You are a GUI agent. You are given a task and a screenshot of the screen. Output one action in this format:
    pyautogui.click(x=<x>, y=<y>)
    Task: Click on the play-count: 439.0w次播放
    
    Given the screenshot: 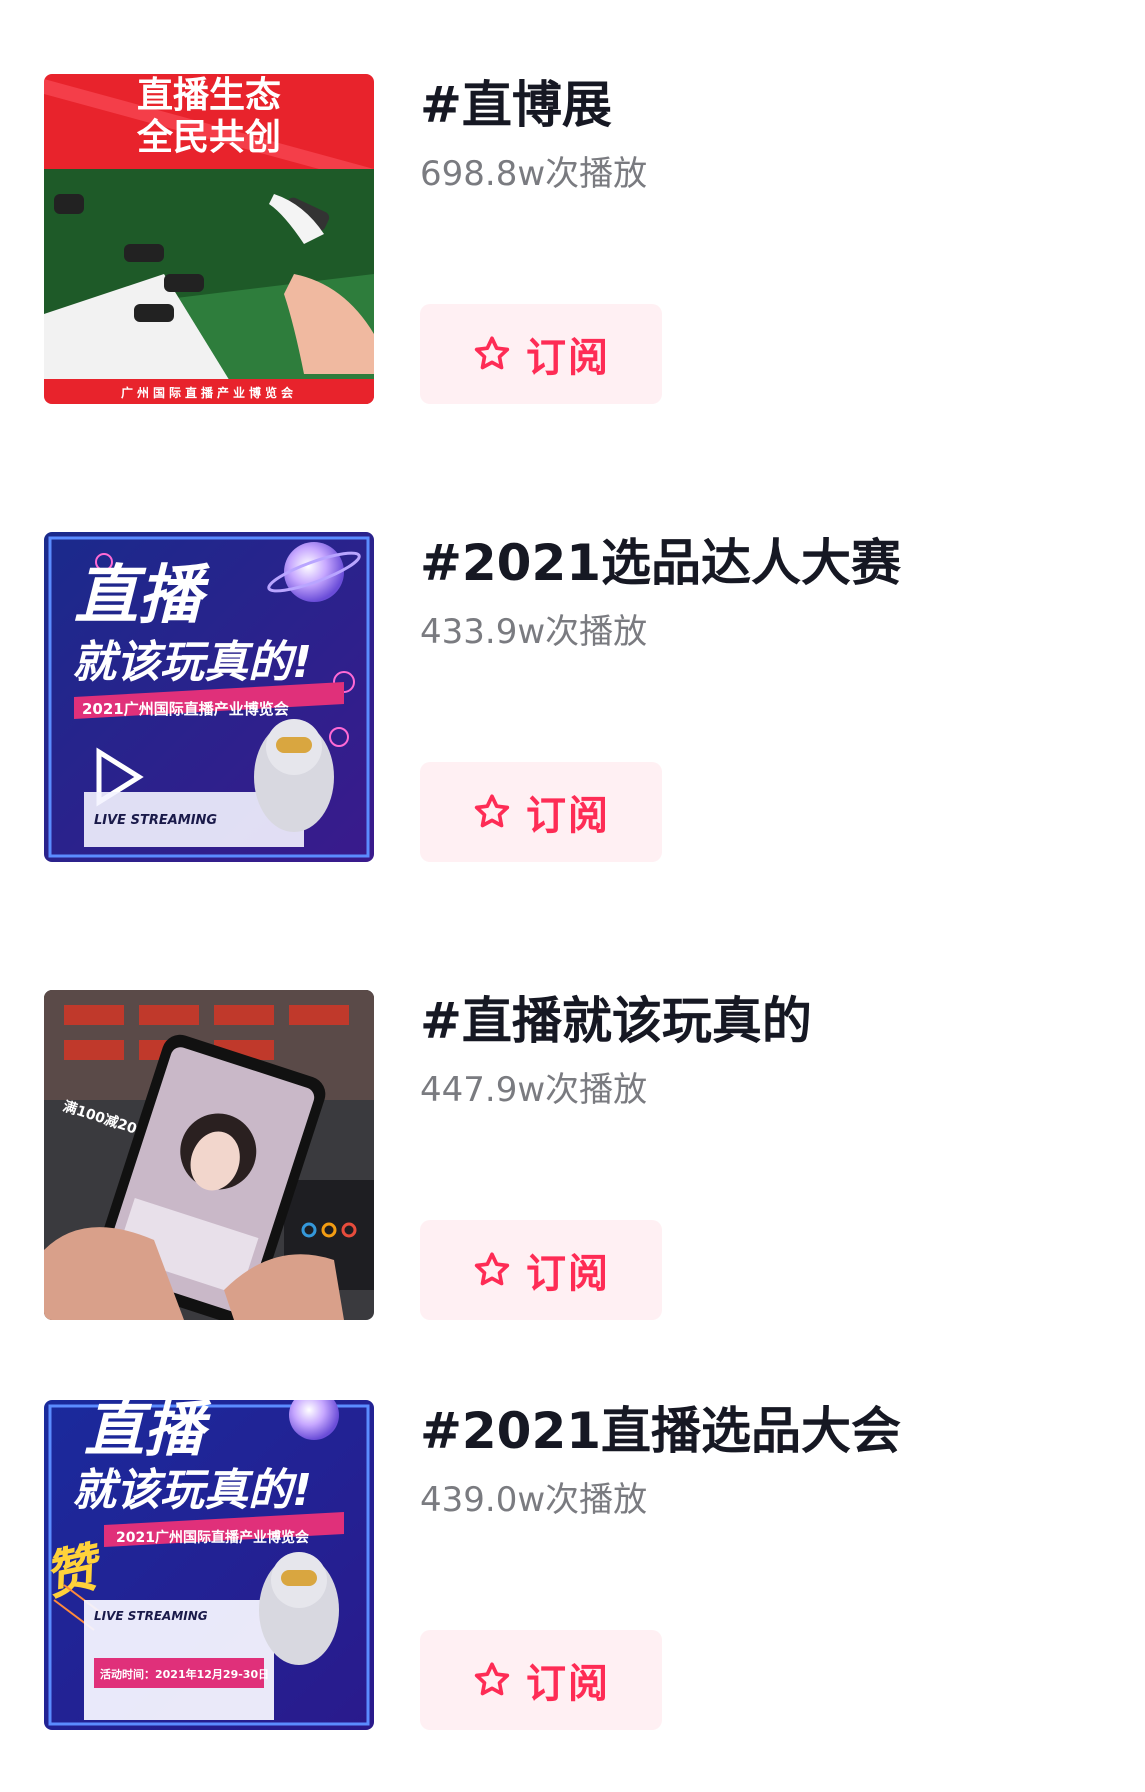 What is the action you would take?
    pyautogui.click(x=534, y=1500)
    